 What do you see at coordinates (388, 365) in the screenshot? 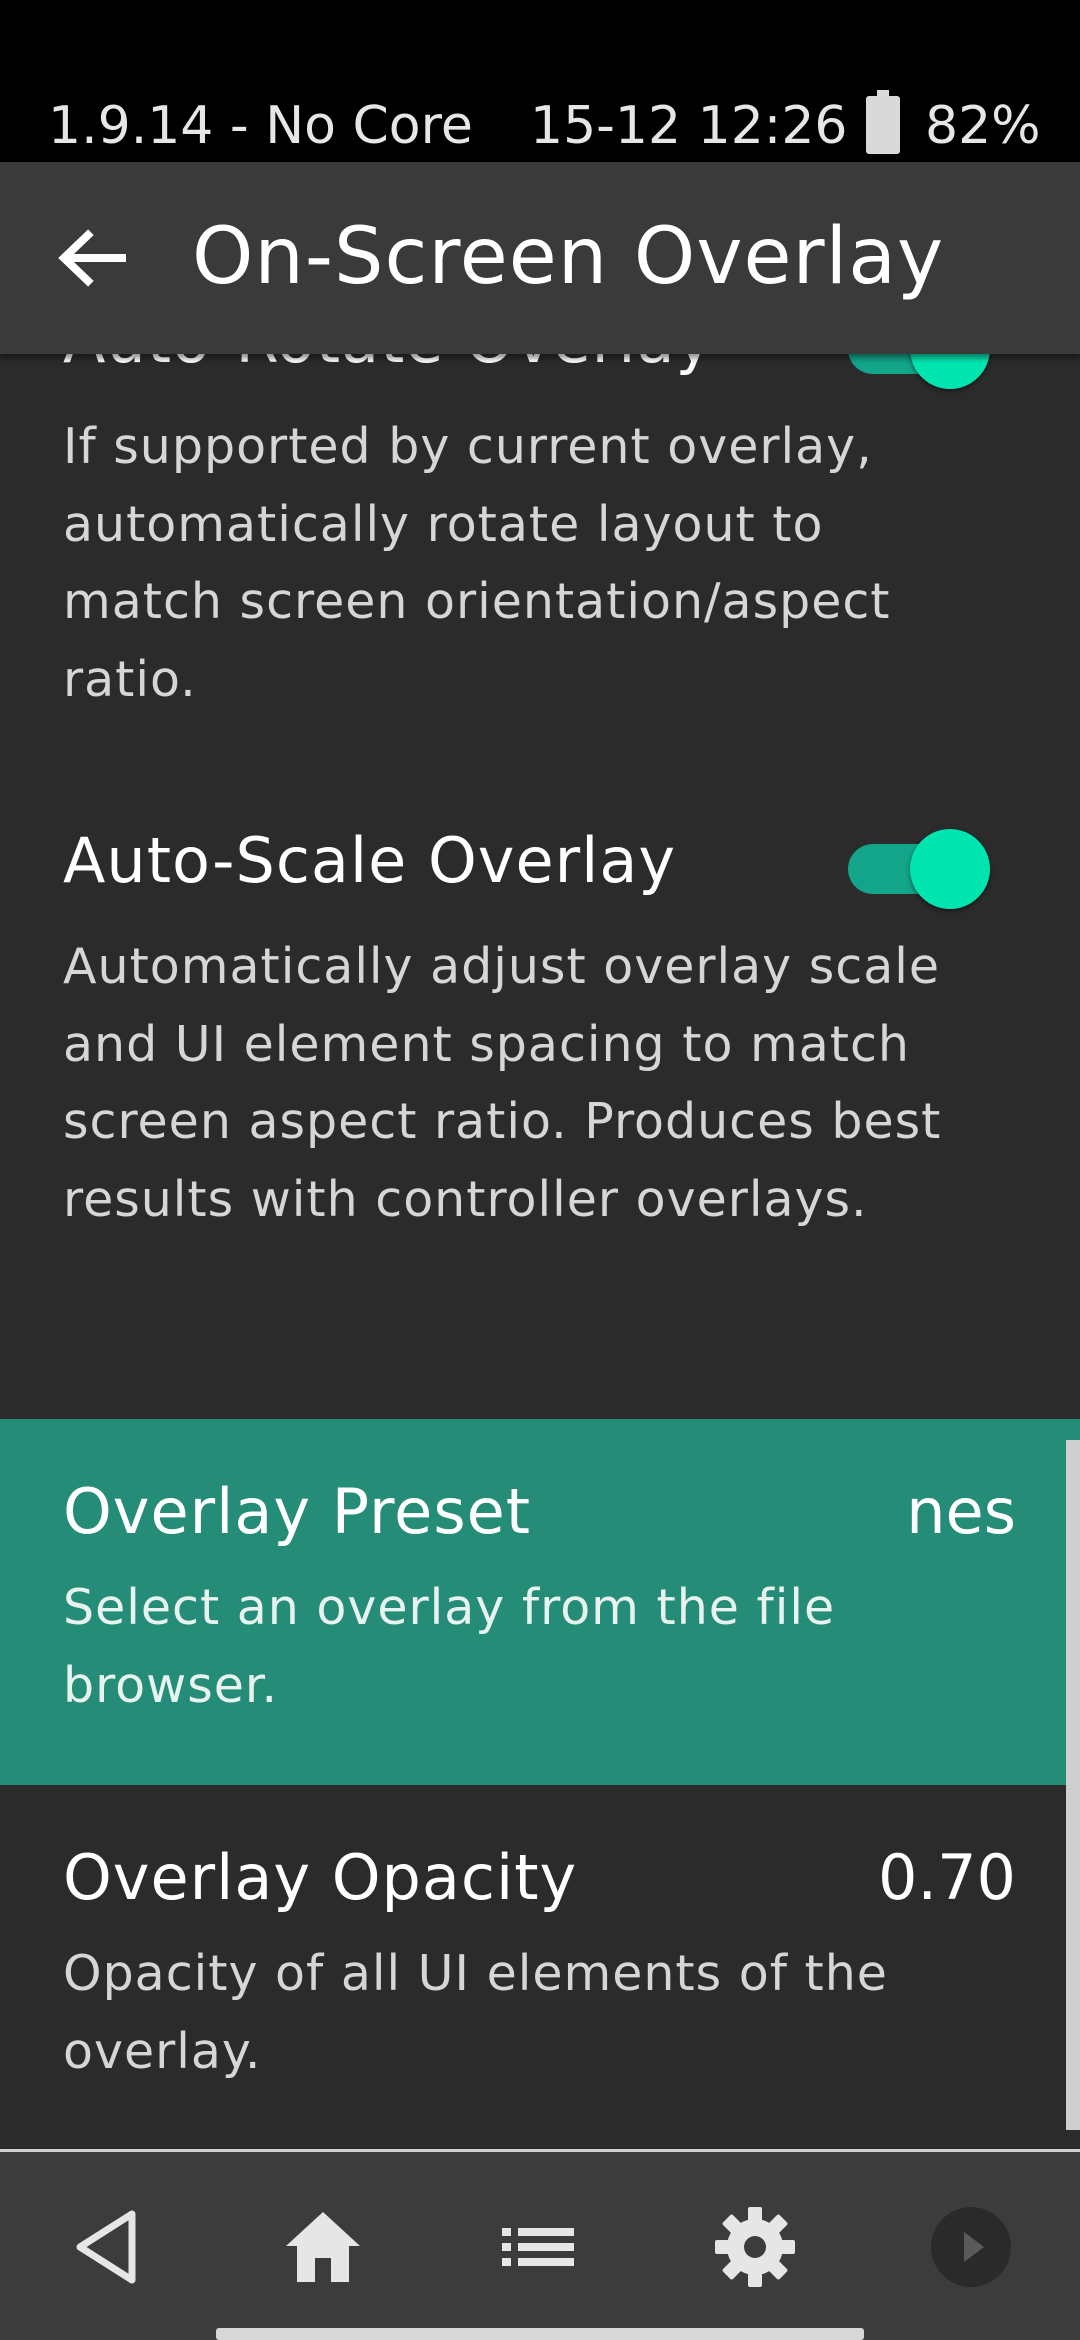
I see `setting-title: Auto-Rotate Overlay` at bounding box center [388, 365].